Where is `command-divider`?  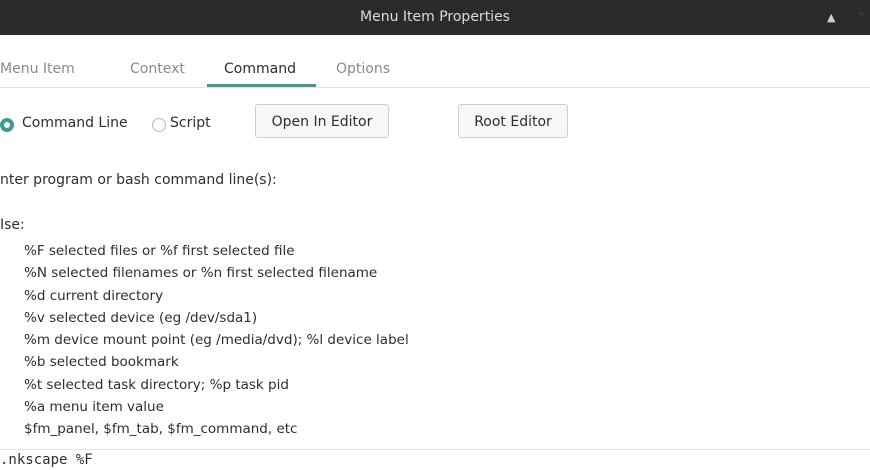
command-divider is located at coordinates (435, 449).